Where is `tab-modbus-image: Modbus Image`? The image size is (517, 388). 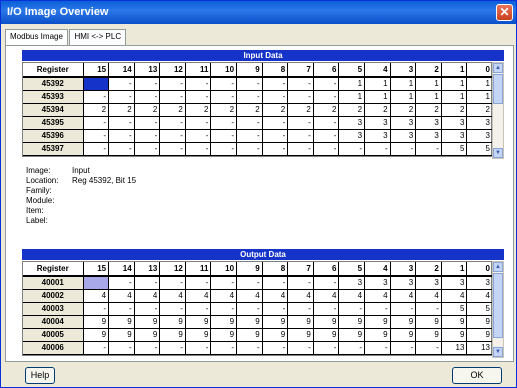
tab-modbus-image: Modbus Image is located at coordinates (36, 37).